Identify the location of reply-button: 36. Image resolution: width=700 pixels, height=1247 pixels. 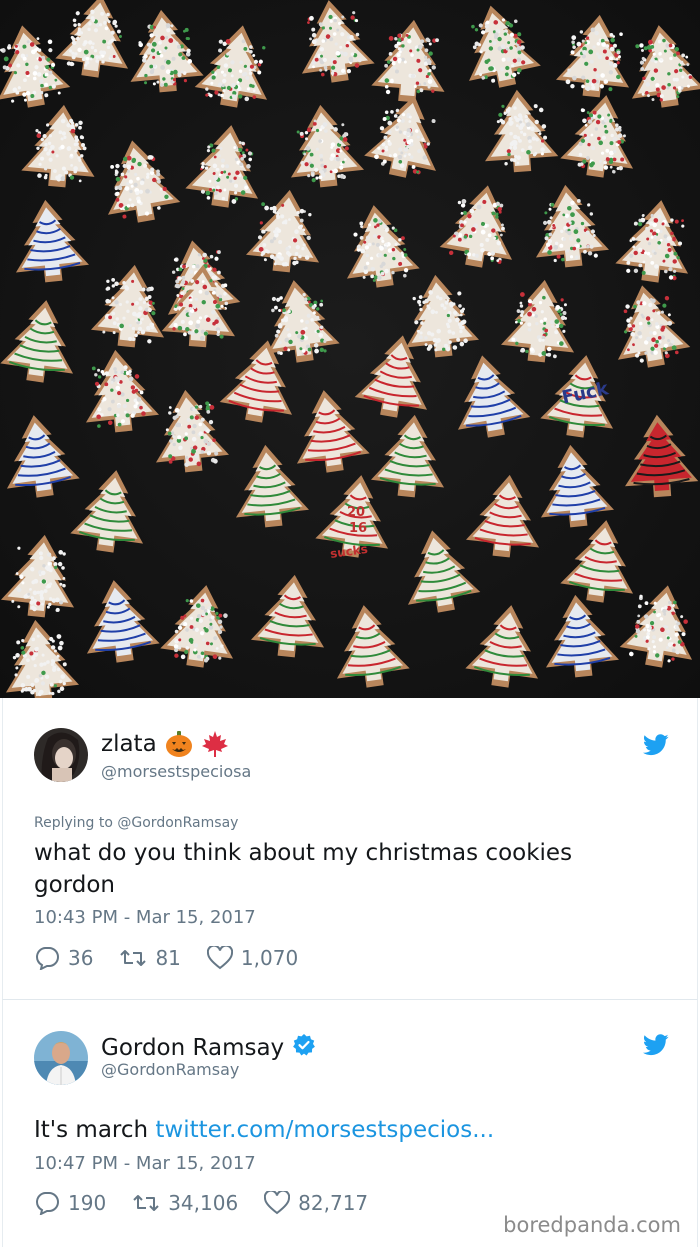
(63, 958).